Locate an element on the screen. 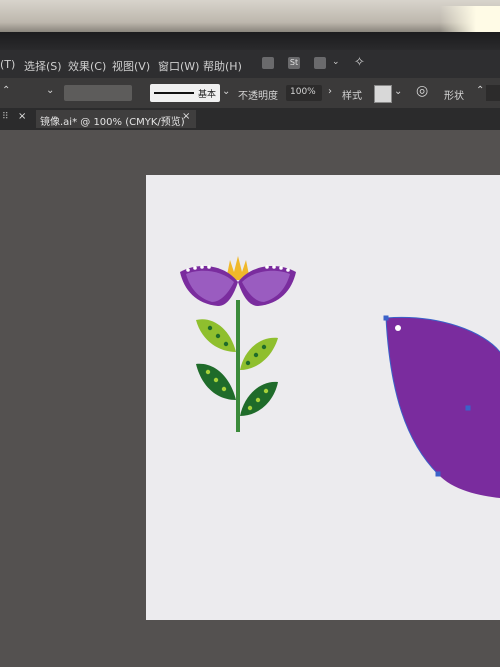  corner-radius-field is located at coordinates (493, 93).